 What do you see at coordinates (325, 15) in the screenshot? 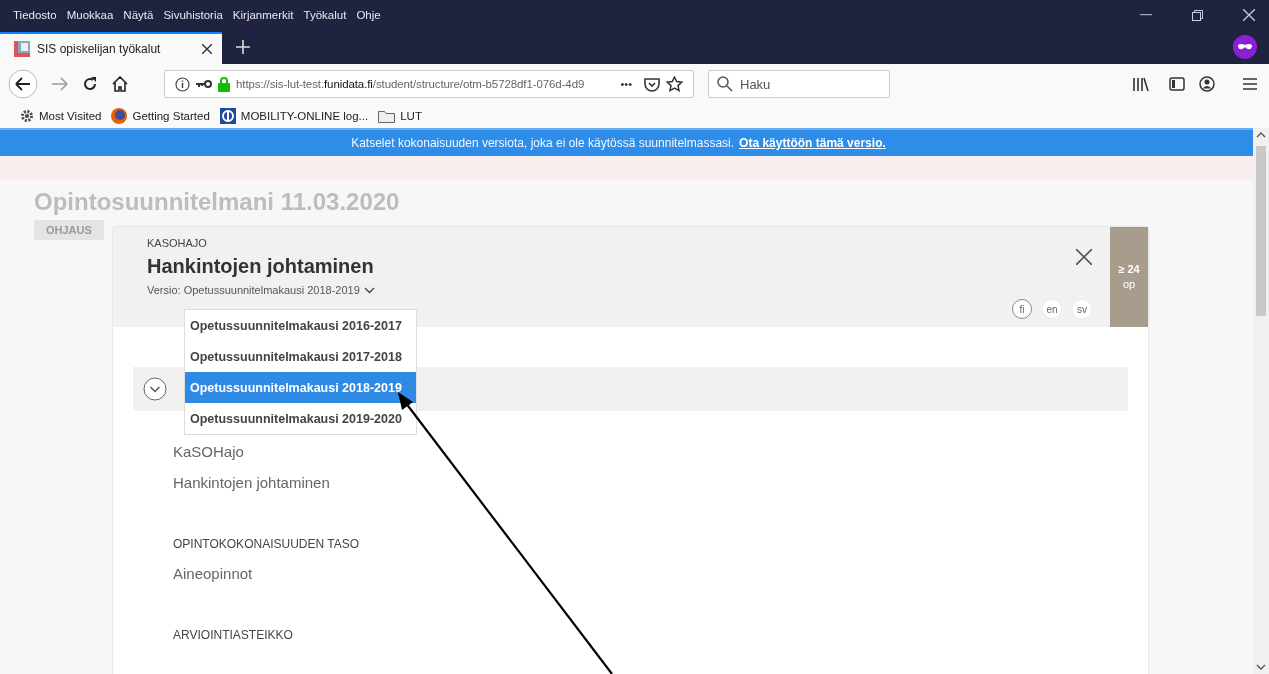
I see `menu-item: Työkalut` at bounding box center [325, 15].